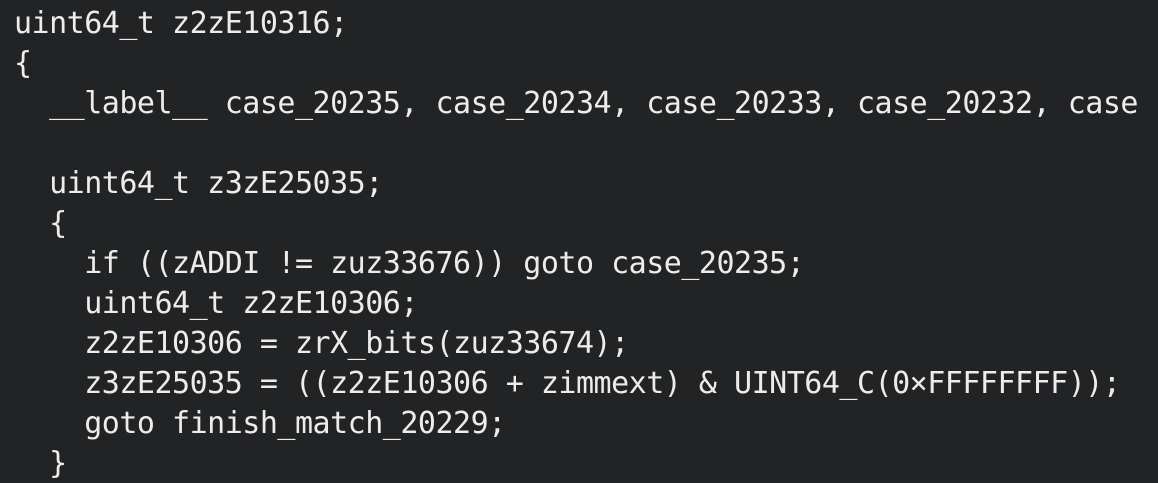 The width and height of the screenshot is (1158, 483). Describe the element at coordinates (260, 423) in the screenshot. I see `code-line: goto finish_match_20229;` at that location.